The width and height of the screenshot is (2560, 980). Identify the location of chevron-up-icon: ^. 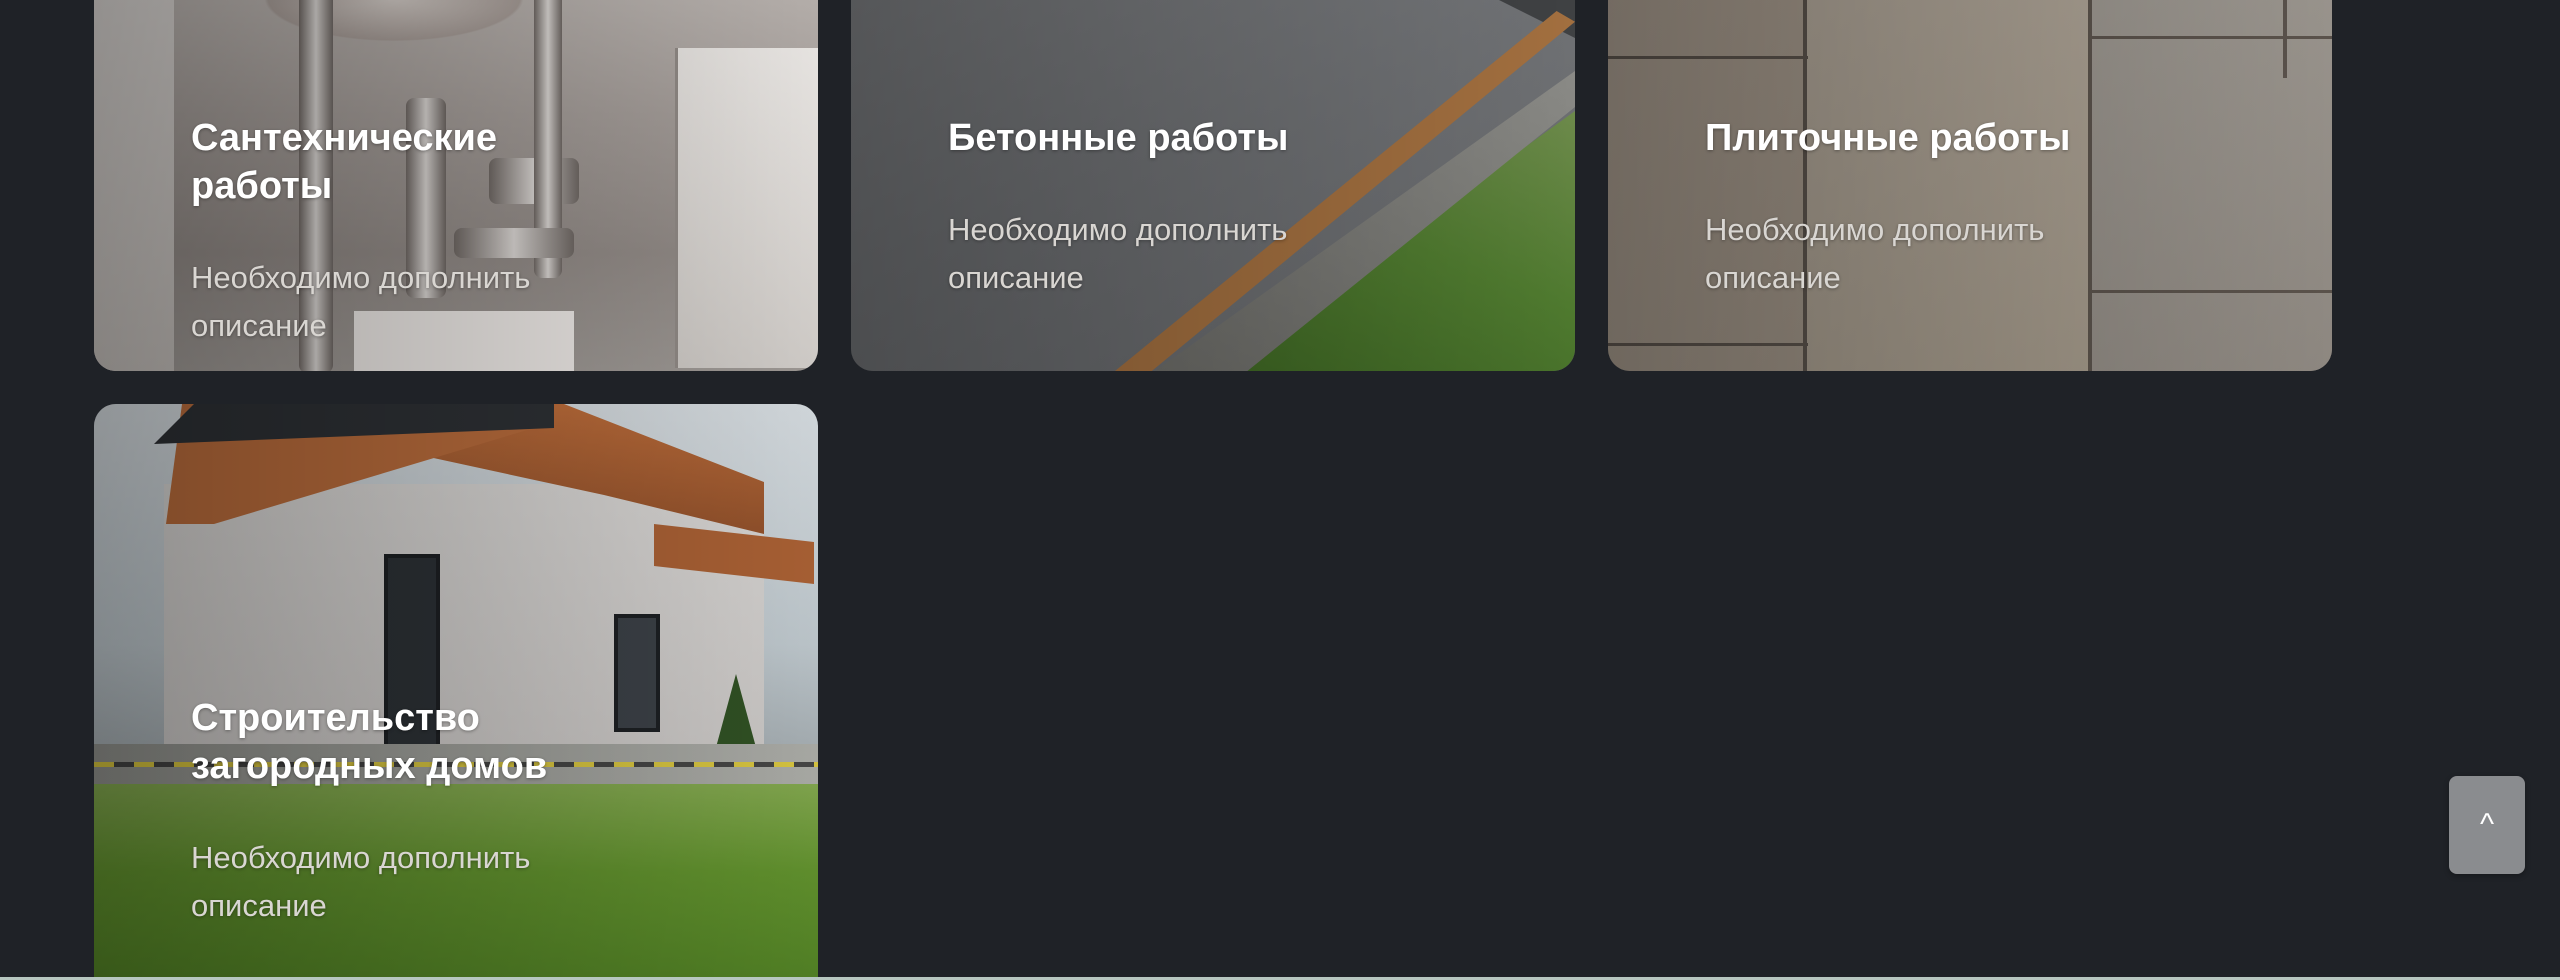
(2487, 824).